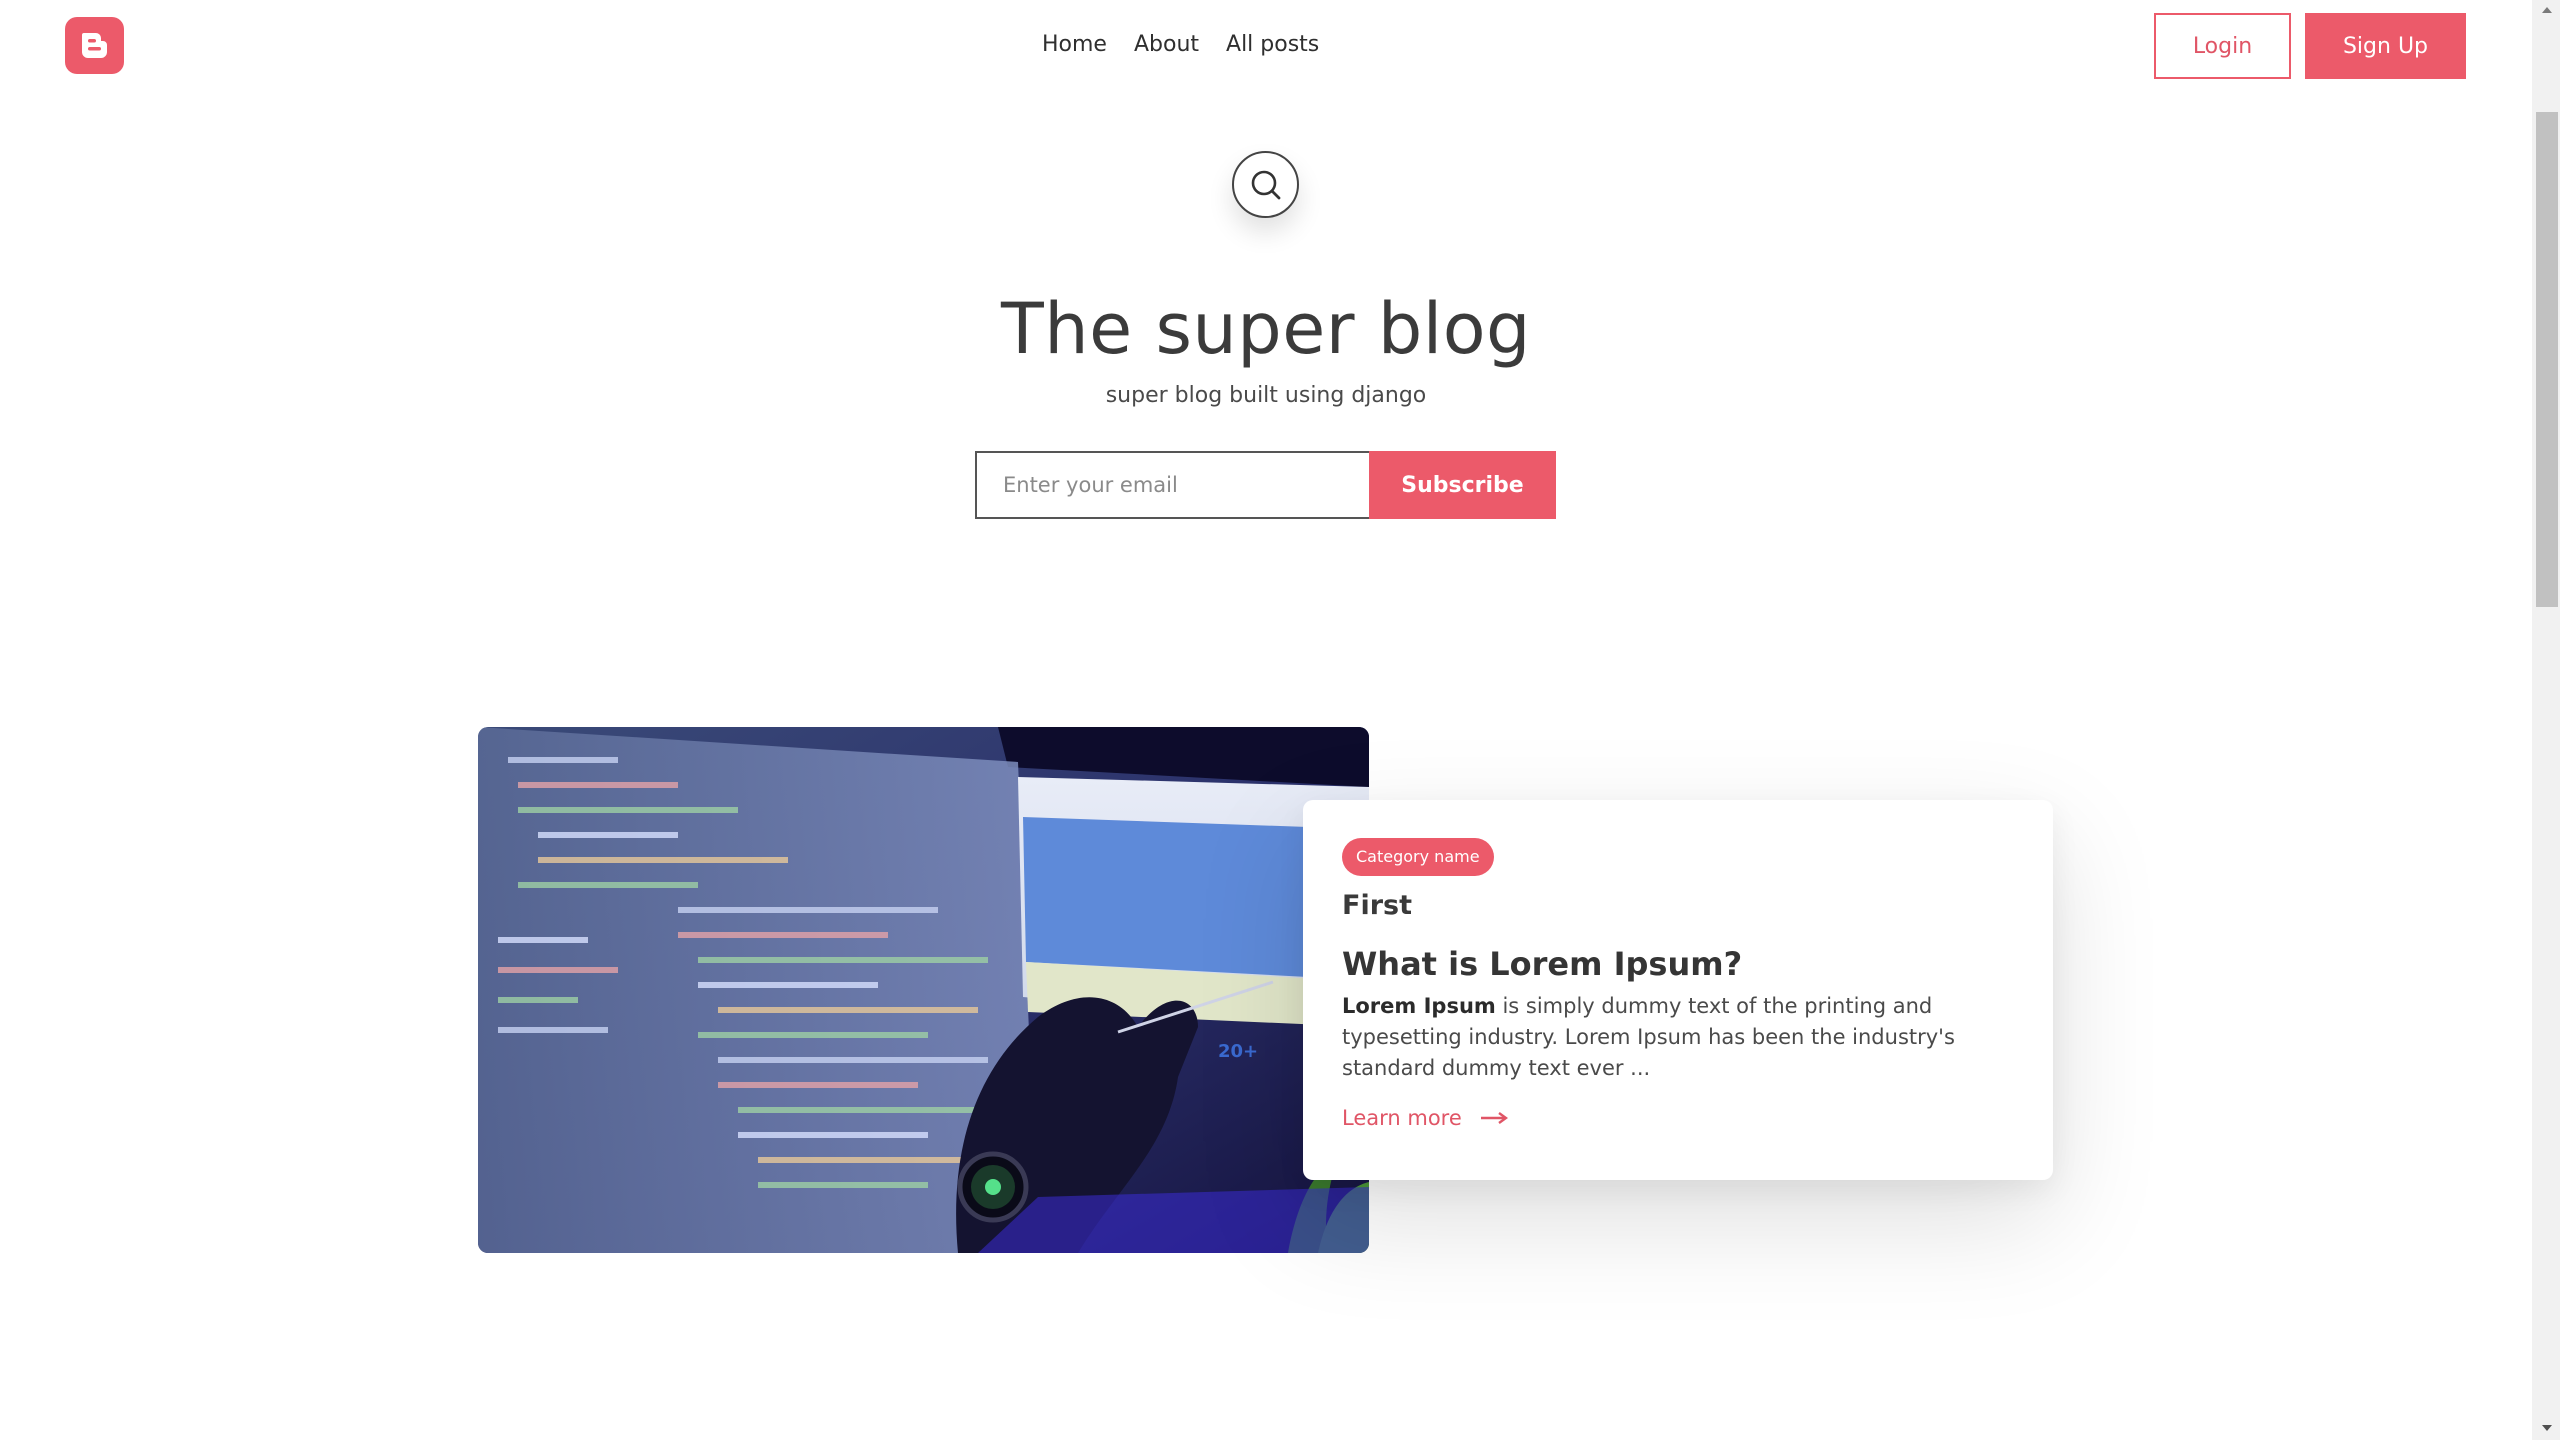 This screenshot has height=1440, width=2560. Describe the element at coordinates (1418, 857) in the screenshot. I see `category-badge: Category name` at that location.